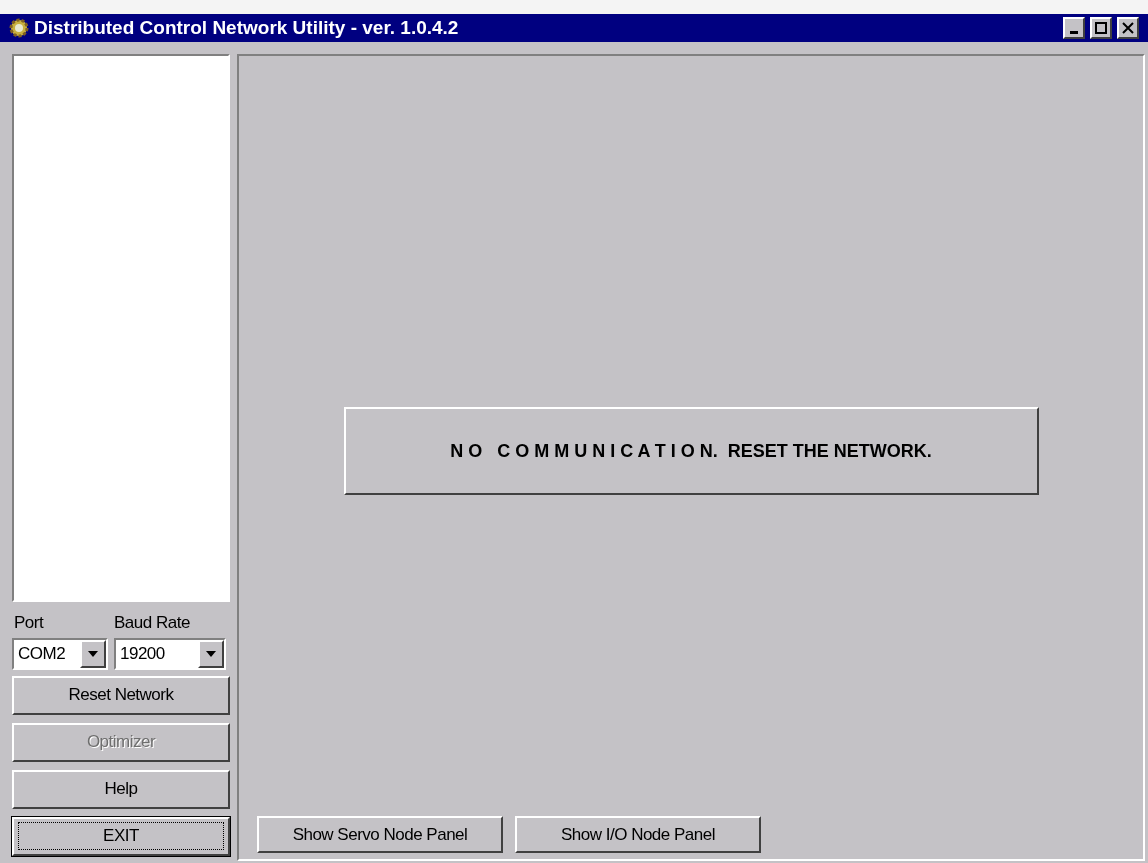 This screenshot has width=1148, height=863. I want to click on side-button: Reset Network, so click(121, 695).